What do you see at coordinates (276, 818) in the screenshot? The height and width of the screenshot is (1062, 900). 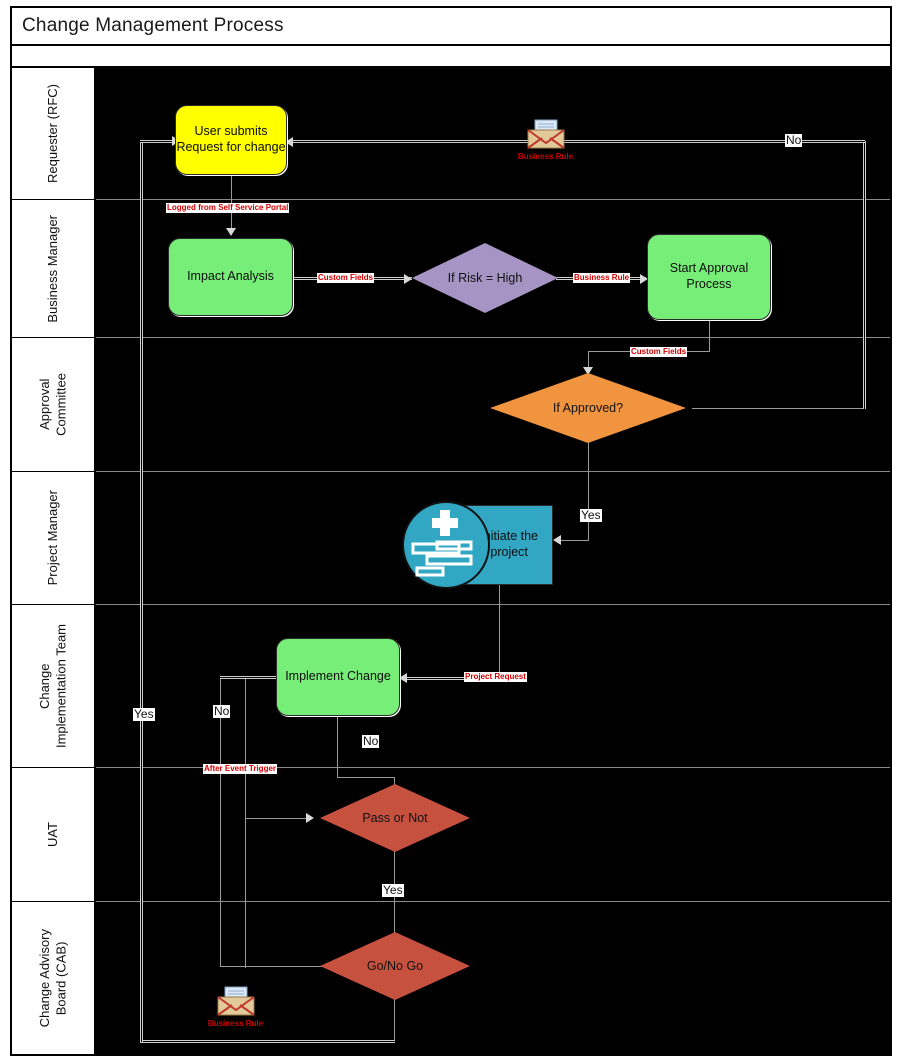 I see `connector-into-pass-left` at bounding box center [276, 818].